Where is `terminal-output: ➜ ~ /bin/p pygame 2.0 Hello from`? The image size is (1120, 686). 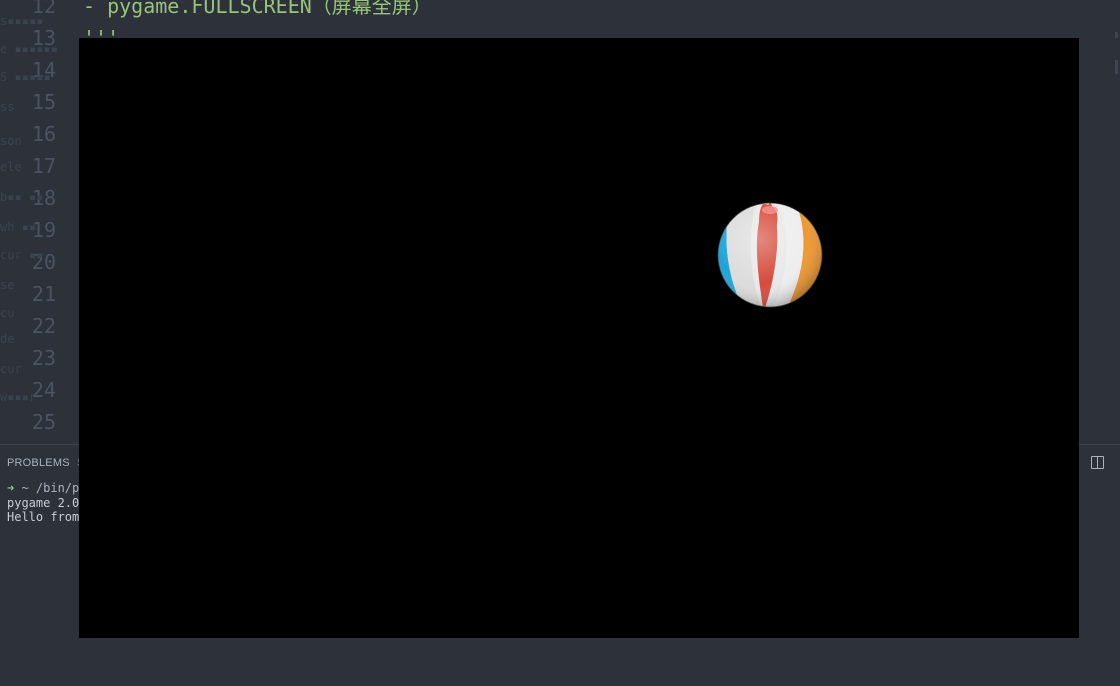
terminal-output: ➜ ~ /bin/p pygame 2.0 Hello from is located at coordinates (43, 503).